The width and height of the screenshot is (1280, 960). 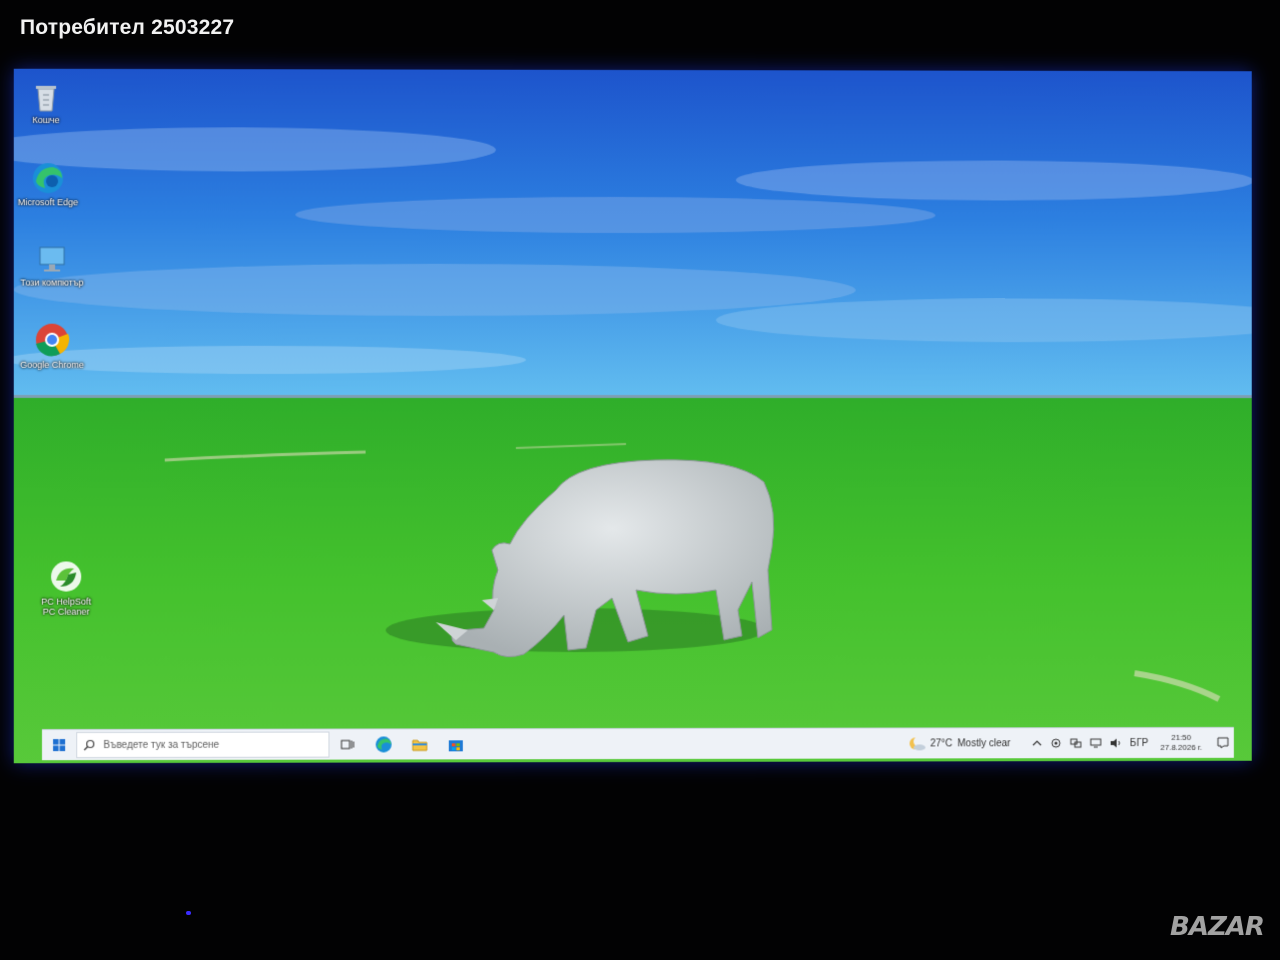 I want to click on meet-now-button, so click(x=1056, y=743).